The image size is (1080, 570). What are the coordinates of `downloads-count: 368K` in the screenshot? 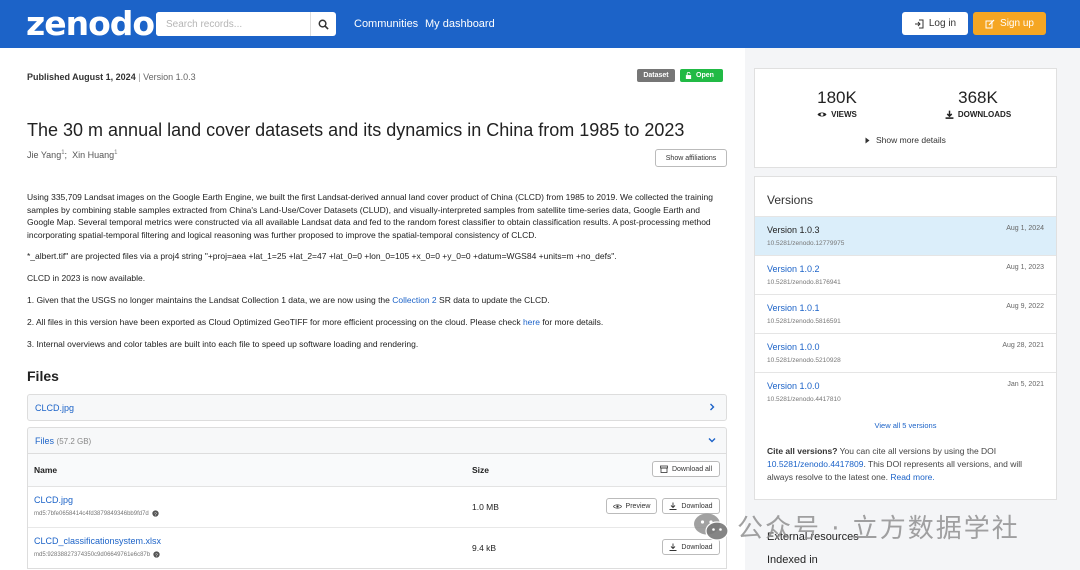 It's located at (978, 97).